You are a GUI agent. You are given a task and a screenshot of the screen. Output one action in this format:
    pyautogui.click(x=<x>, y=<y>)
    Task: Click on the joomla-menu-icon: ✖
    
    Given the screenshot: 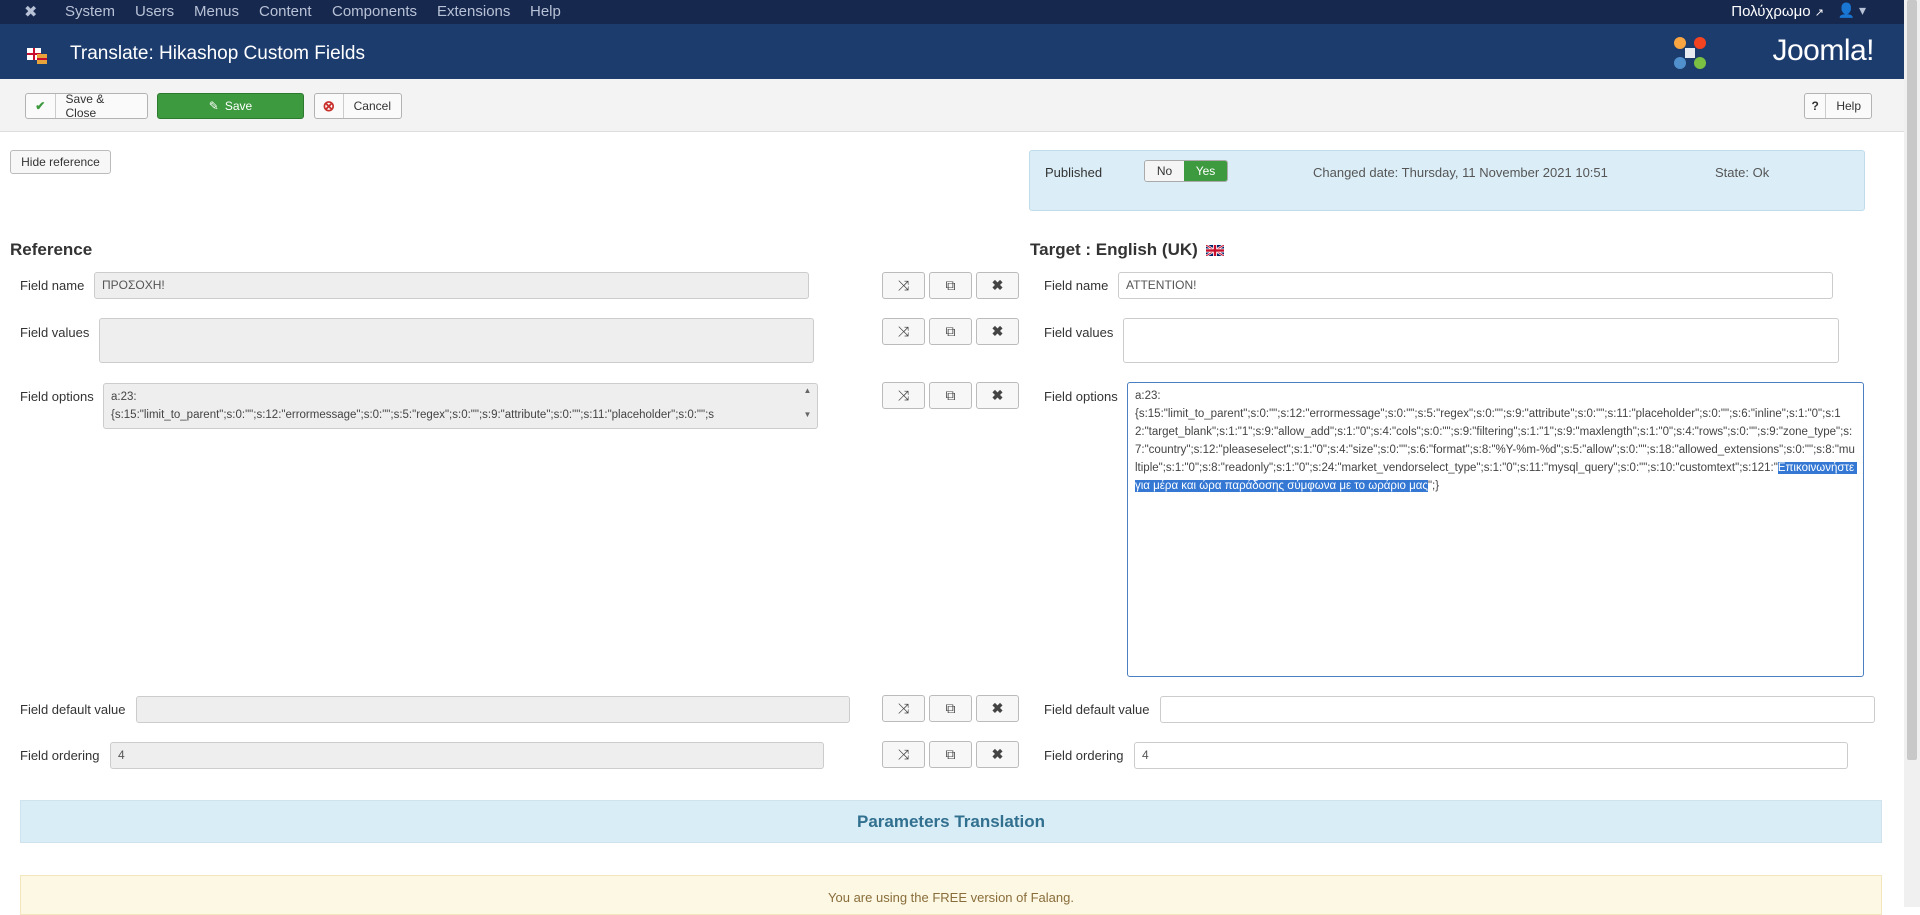 What is the action you would take?
    pyautogui.click(x=30, y=12)
    